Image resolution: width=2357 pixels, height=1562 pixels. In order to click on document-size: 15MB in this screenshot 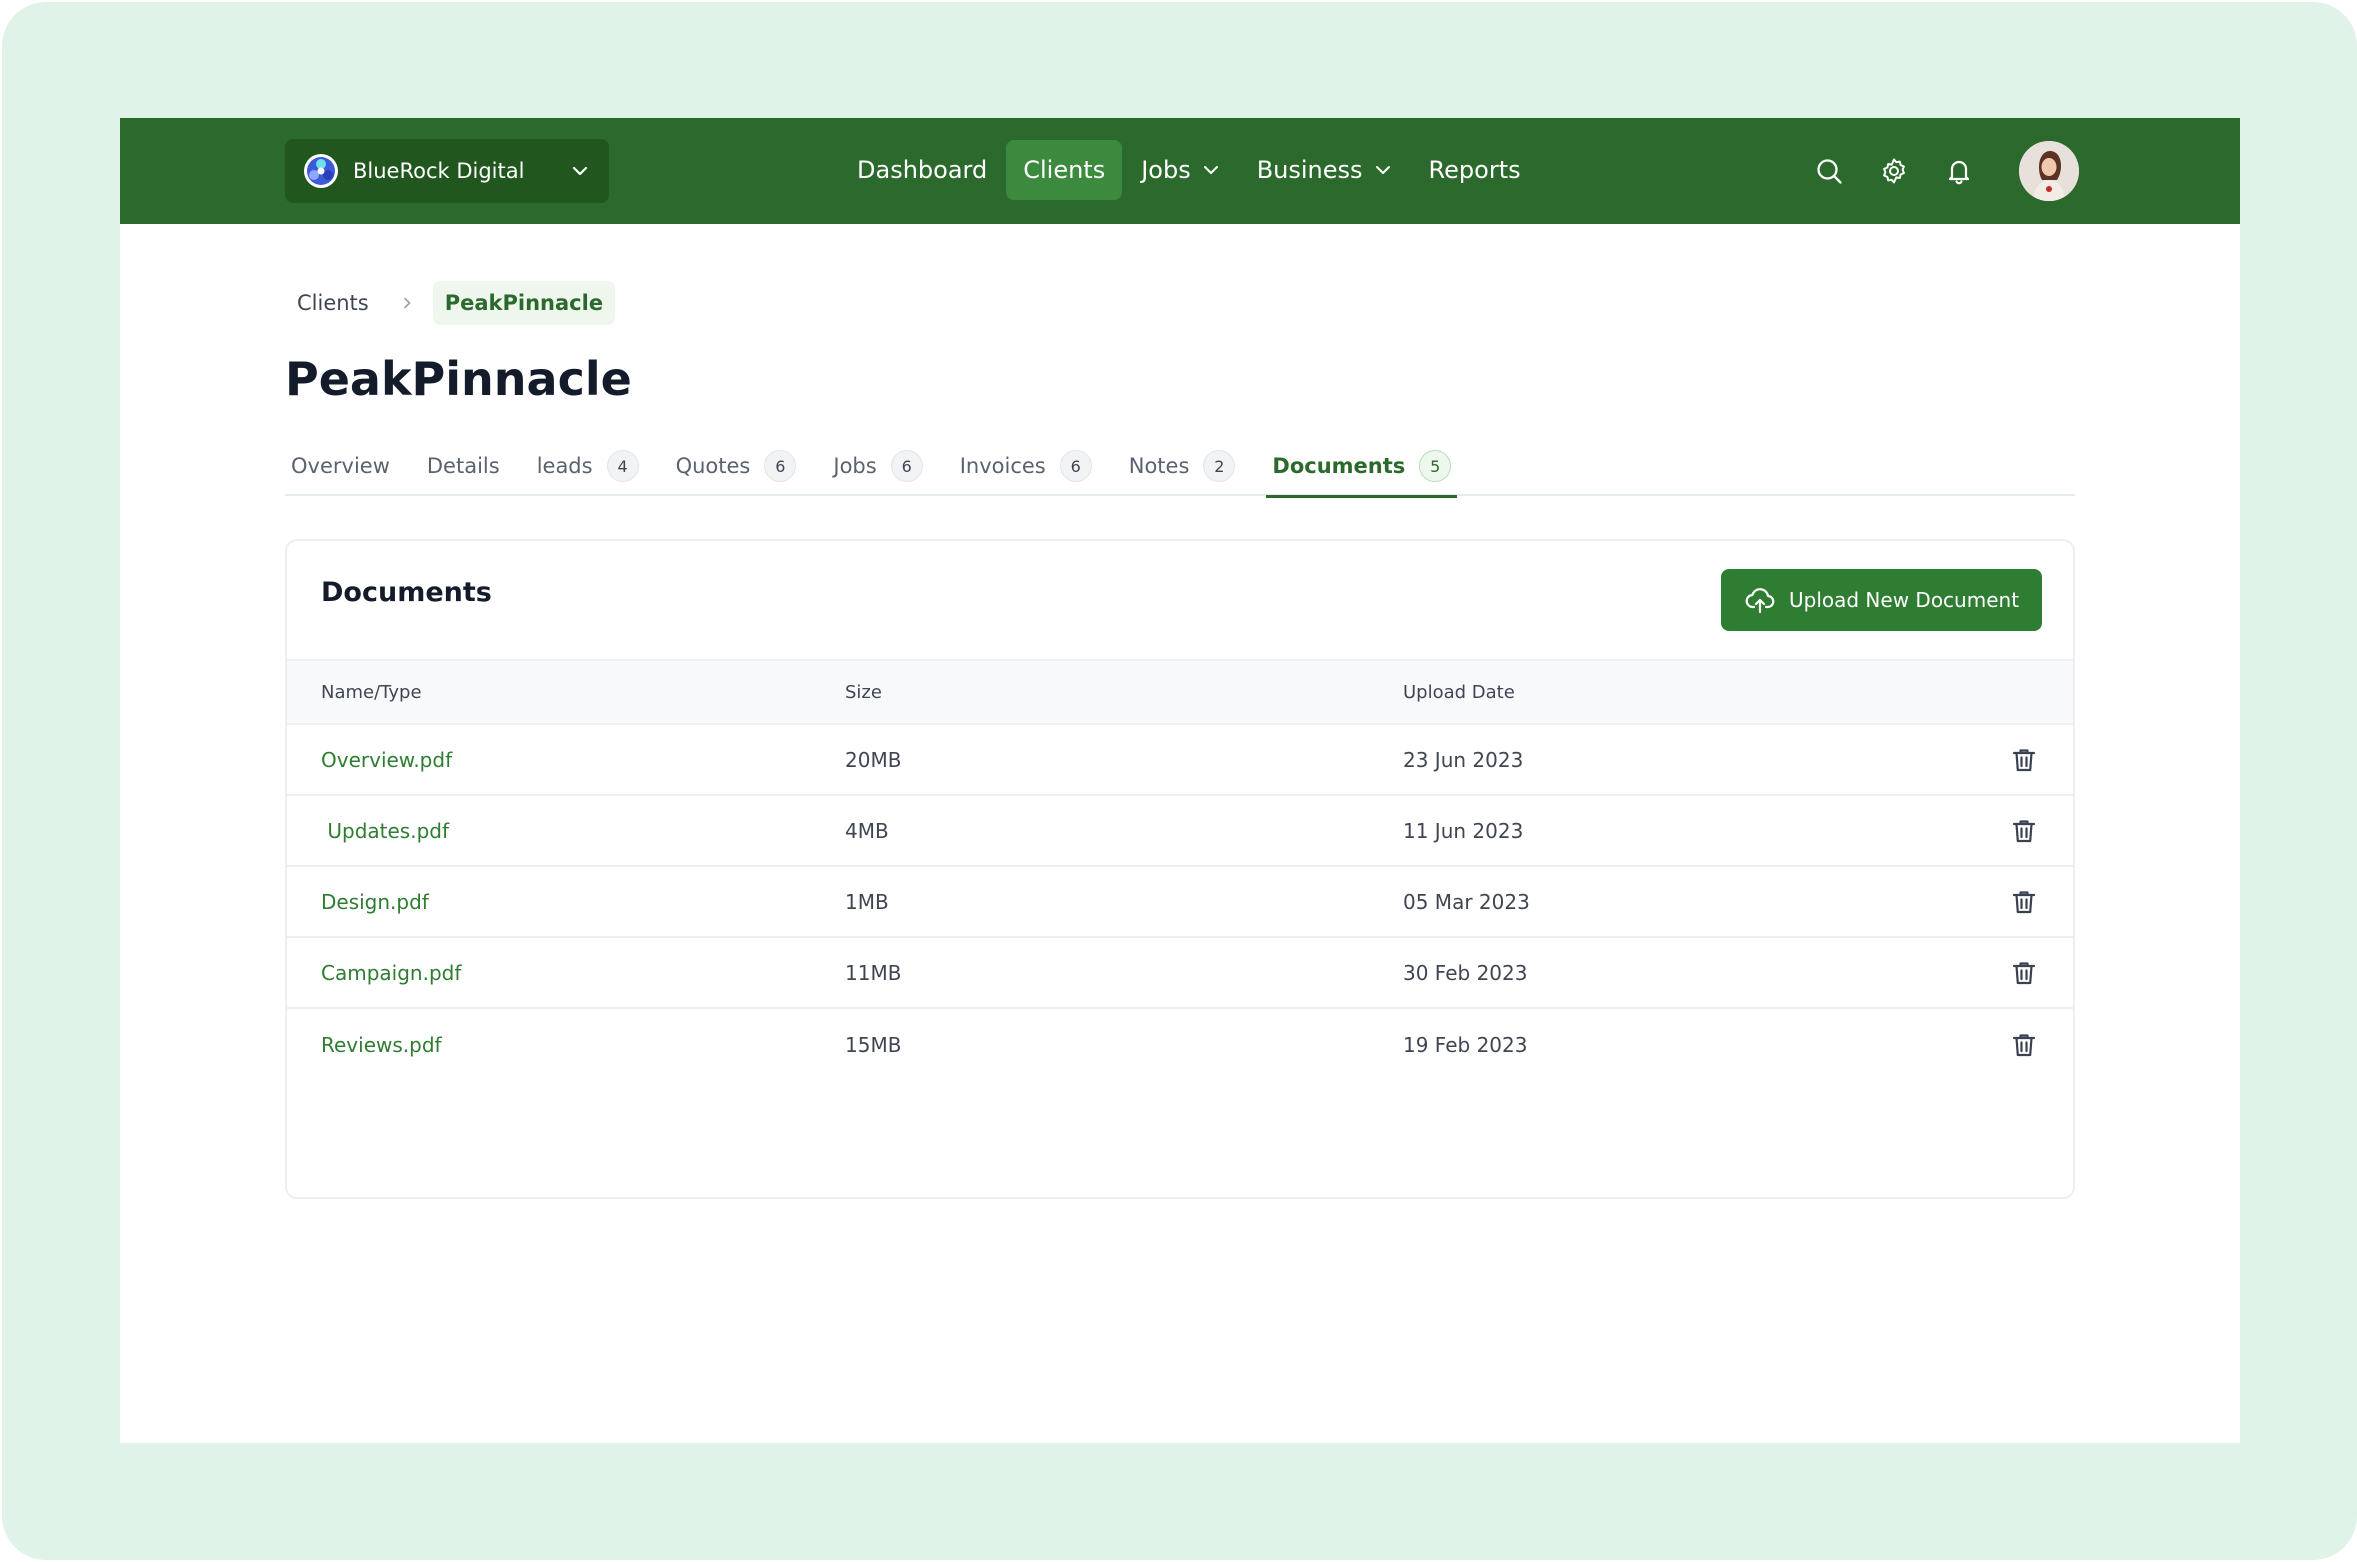, I will do `click(873, 1044)`.